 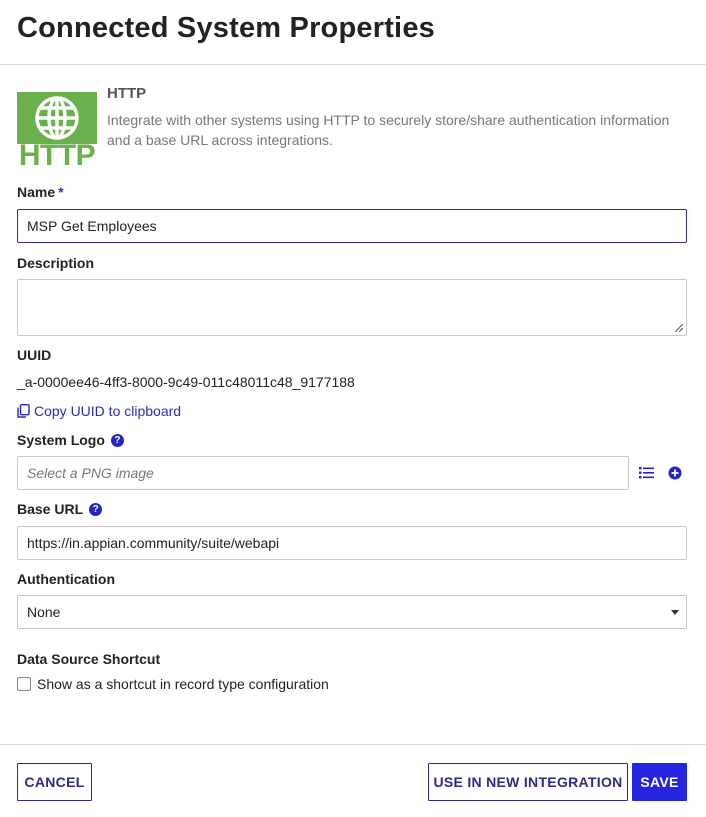 I want to click on data-source-shortcut-label: Data Source Shortcut, so click(x=88, y=659).